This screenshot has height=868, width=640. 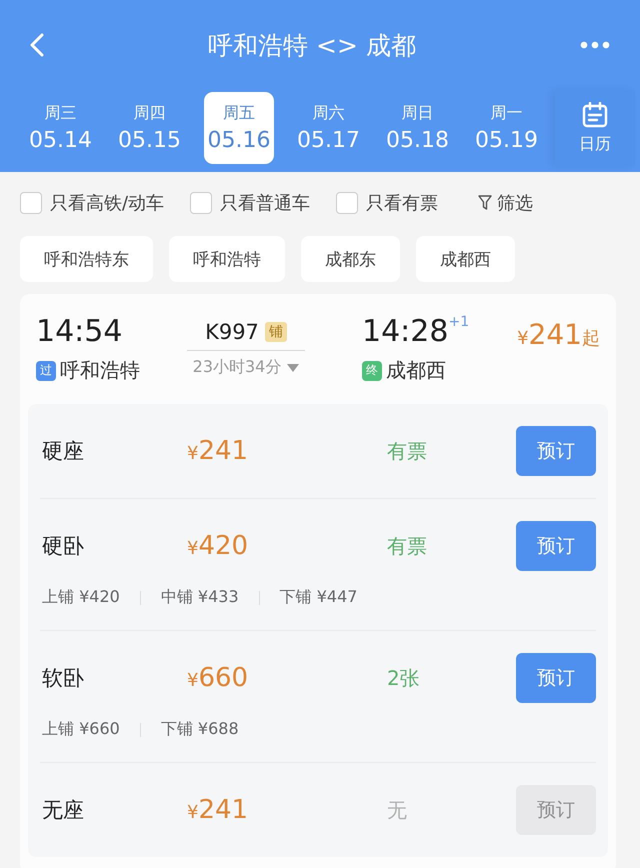 What do you see at coordinates (149, 128) in the screenshot?
I see `date-tab: 周四 05.15` at bounding box center [149, 128].